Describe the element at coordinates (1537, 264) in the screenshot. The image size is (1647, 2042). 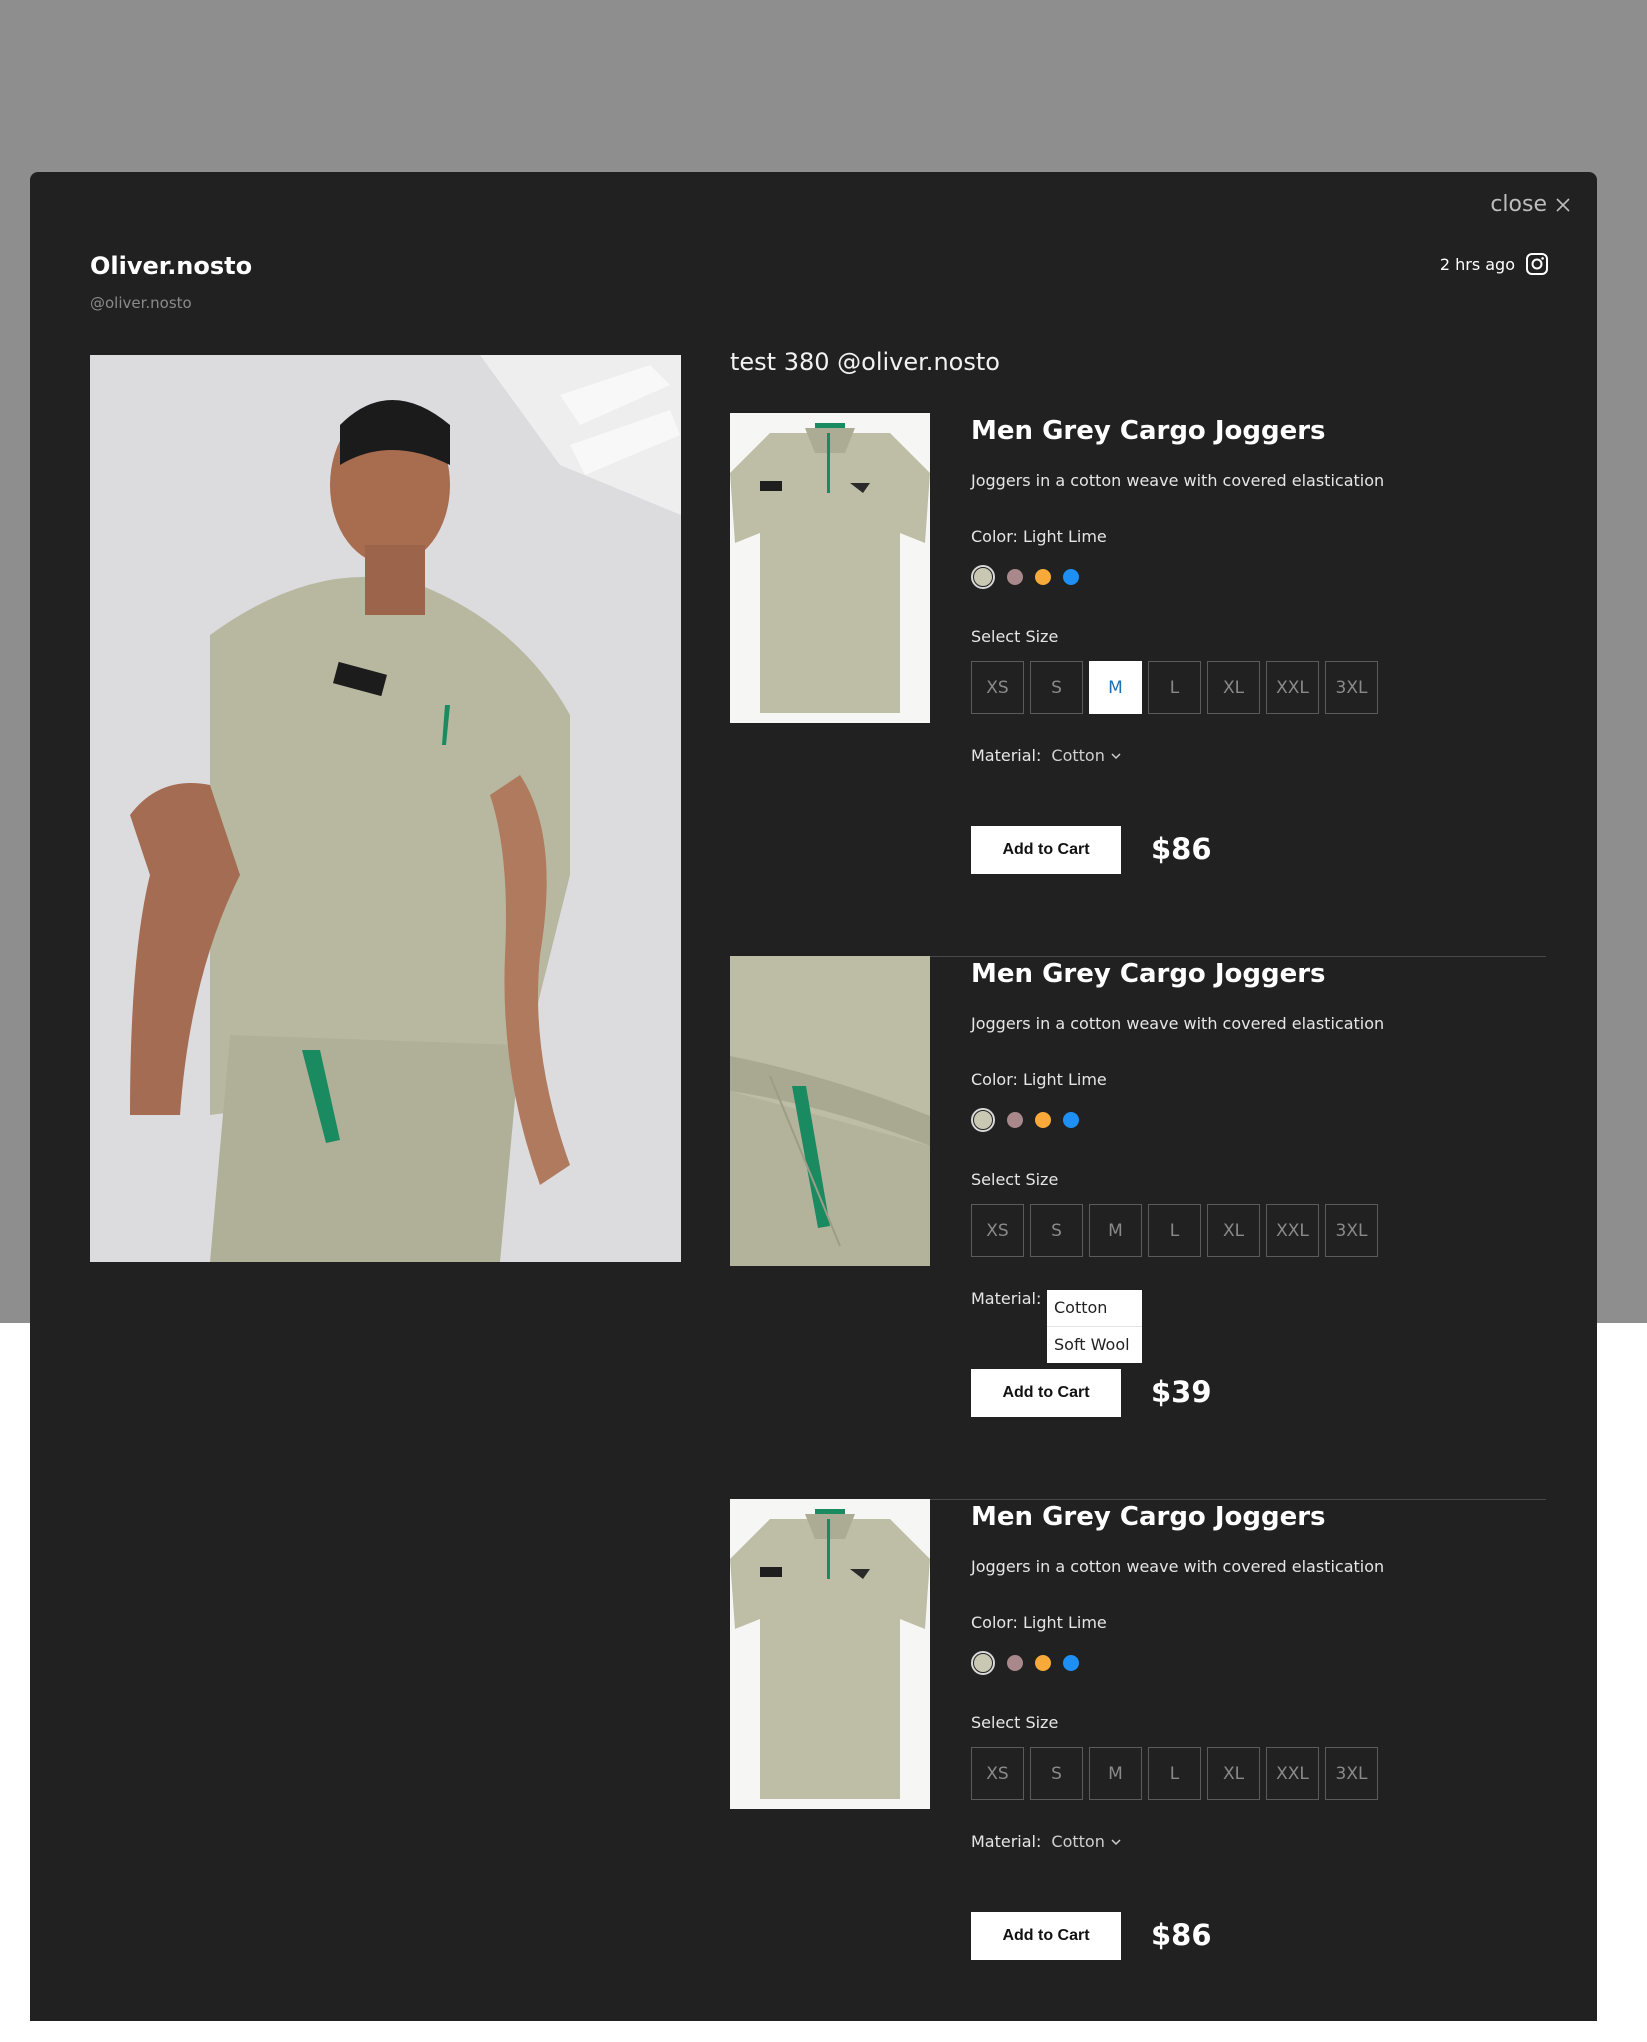
I see `instagram-icon` at that location.